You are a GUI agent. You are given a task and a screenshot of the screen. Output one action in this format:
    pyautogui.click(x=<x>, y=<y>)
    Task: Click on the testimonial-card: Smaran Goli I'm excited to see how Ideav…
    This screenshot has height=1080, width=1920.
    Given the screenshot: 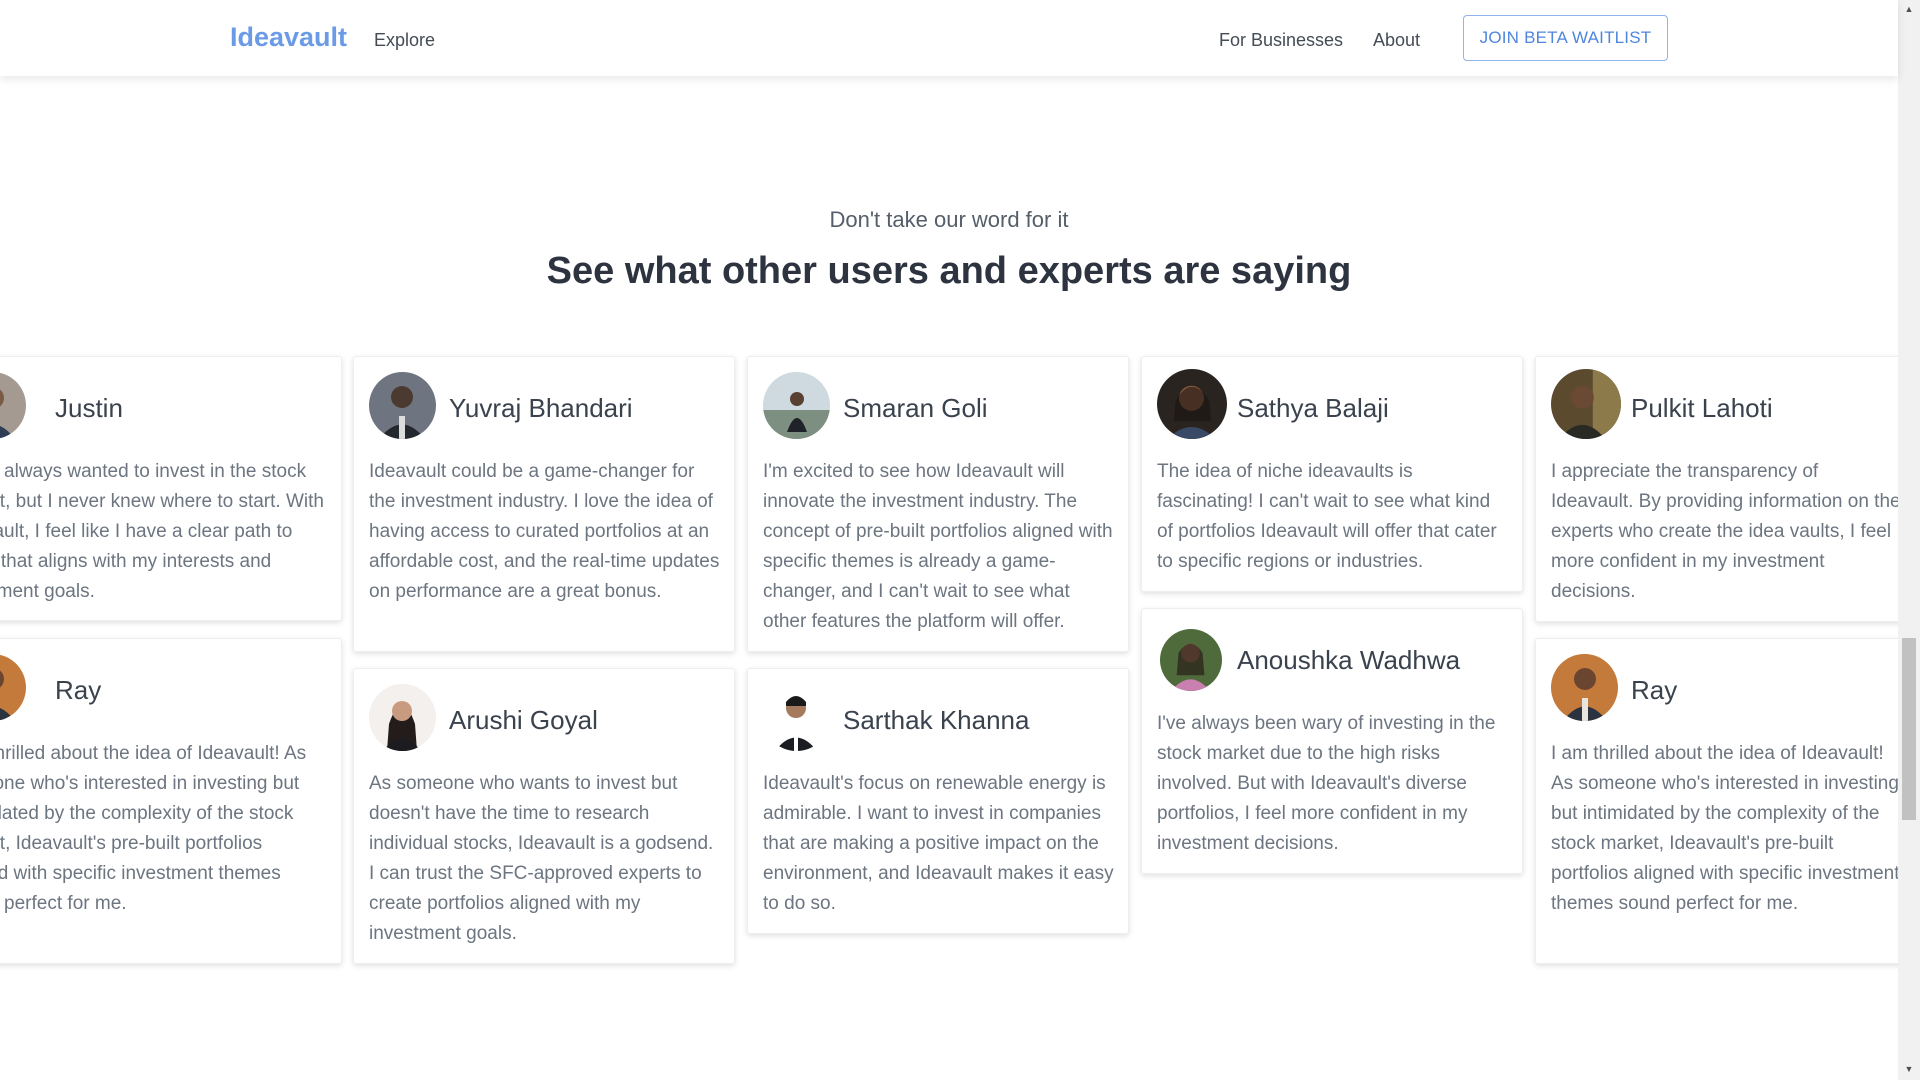 What is the action you would take?
    pyautogui.click(x=938, y=504)
    